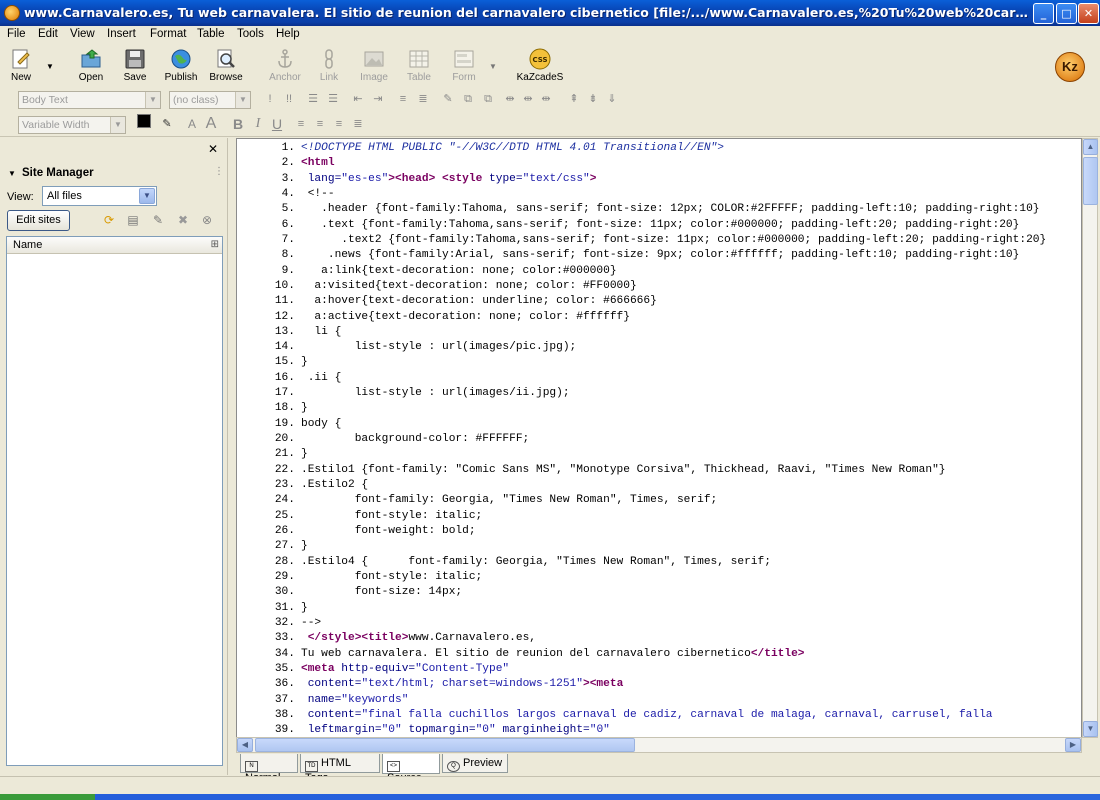 This screenshot has width=1100, height=800. What do you see at coordinates (691, 347) in the screenshot?
I see `code-line: list-style : url(images/pic.jpg);` at bounding box center [691, 347].